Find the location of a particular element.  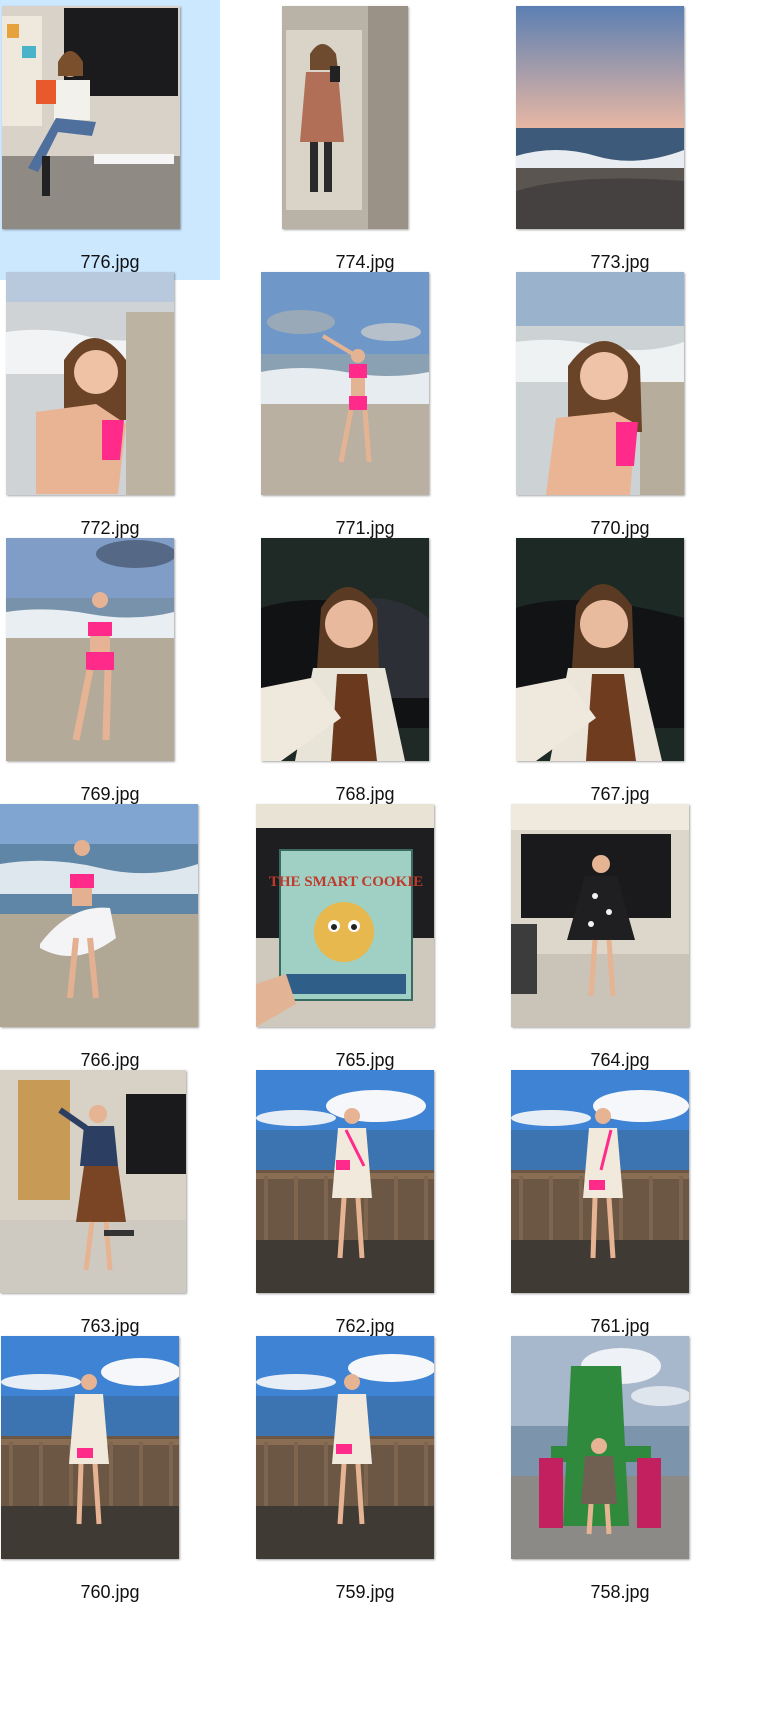

book-title: THE SMART COOKIE is located at coordinates (346, 882).